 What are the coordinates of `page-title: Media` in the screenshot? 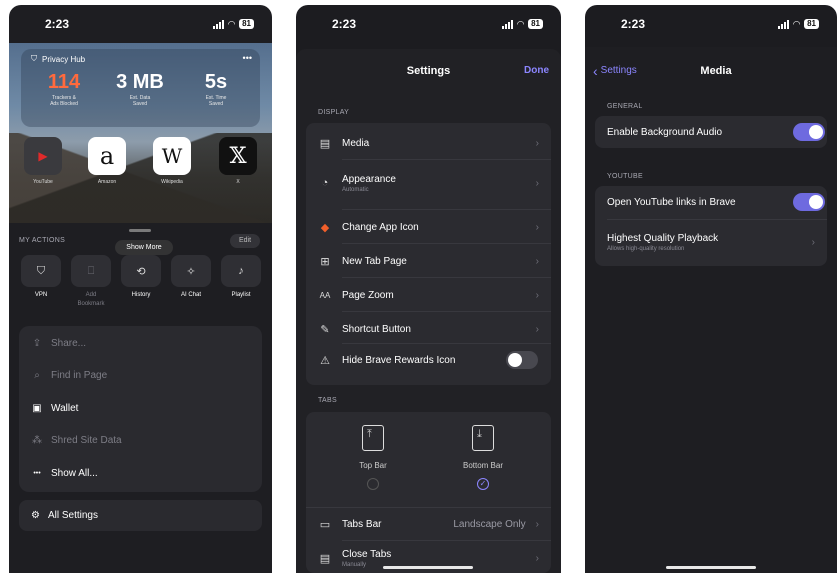 It's located at (716, 71).